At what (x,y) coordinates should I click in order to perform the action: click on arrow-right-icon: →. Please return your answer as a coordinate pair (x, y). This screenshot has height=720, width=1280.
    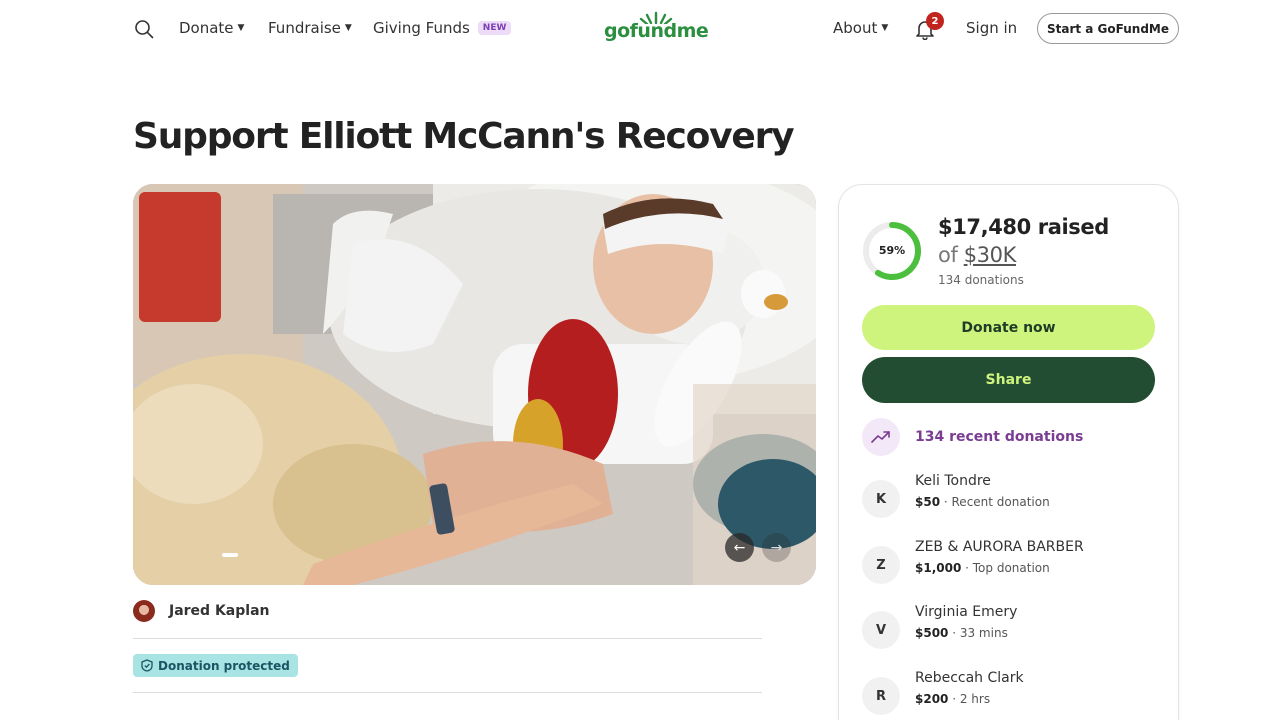
    Looking at the image, I should click on (776, 547).